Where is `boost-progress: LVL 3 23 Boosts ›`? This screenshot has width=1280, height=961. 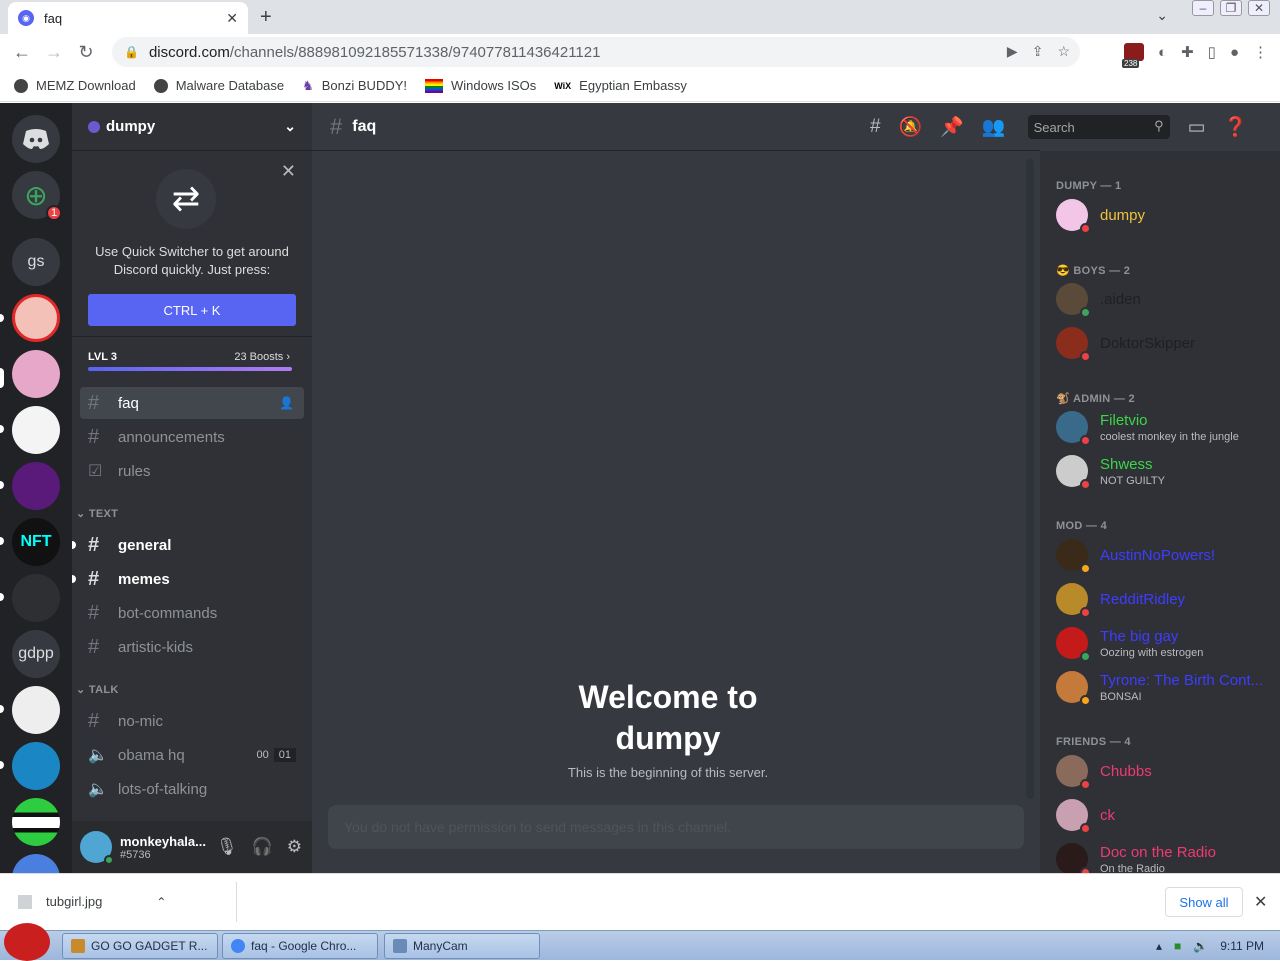 boost-progress: LVL 3 23 Boosts › is located at coordinates (192, 362).